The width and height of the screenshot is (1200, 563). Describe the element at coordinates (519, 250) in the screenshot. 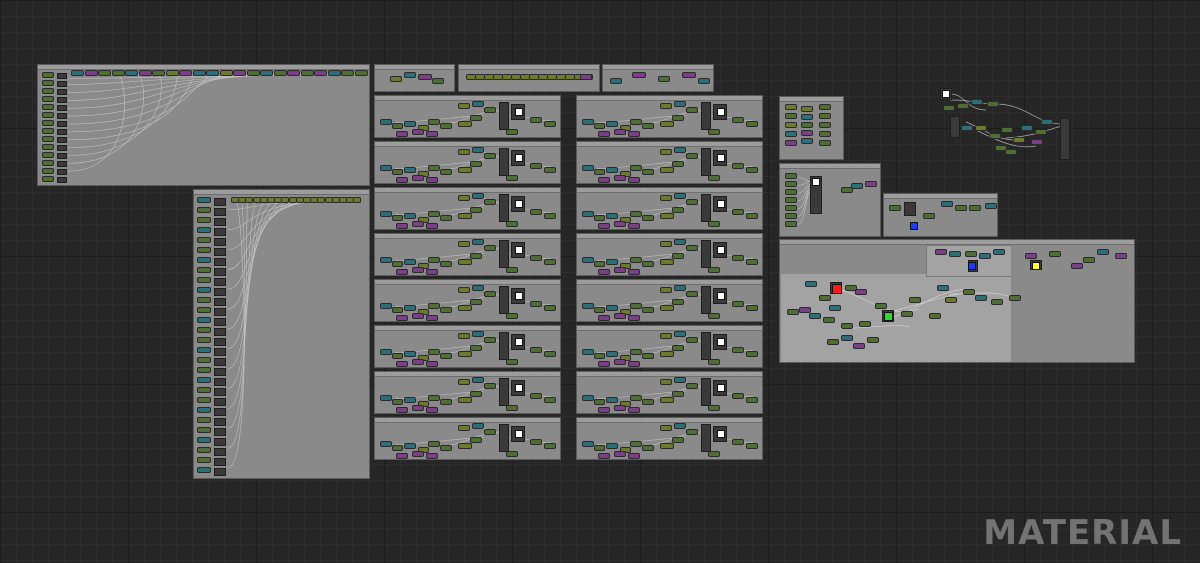

I see `white-swatch` at that location.